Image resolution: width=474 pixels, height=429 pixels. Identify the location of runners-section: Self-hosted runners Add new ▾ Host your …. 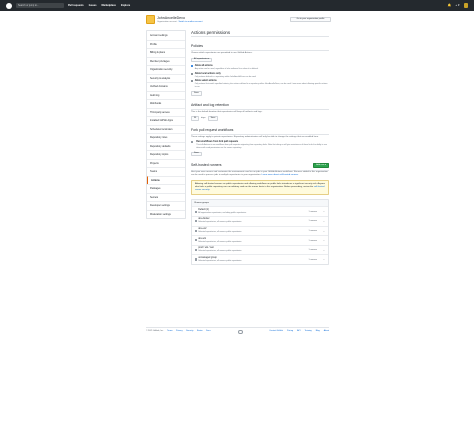
(260, 214).